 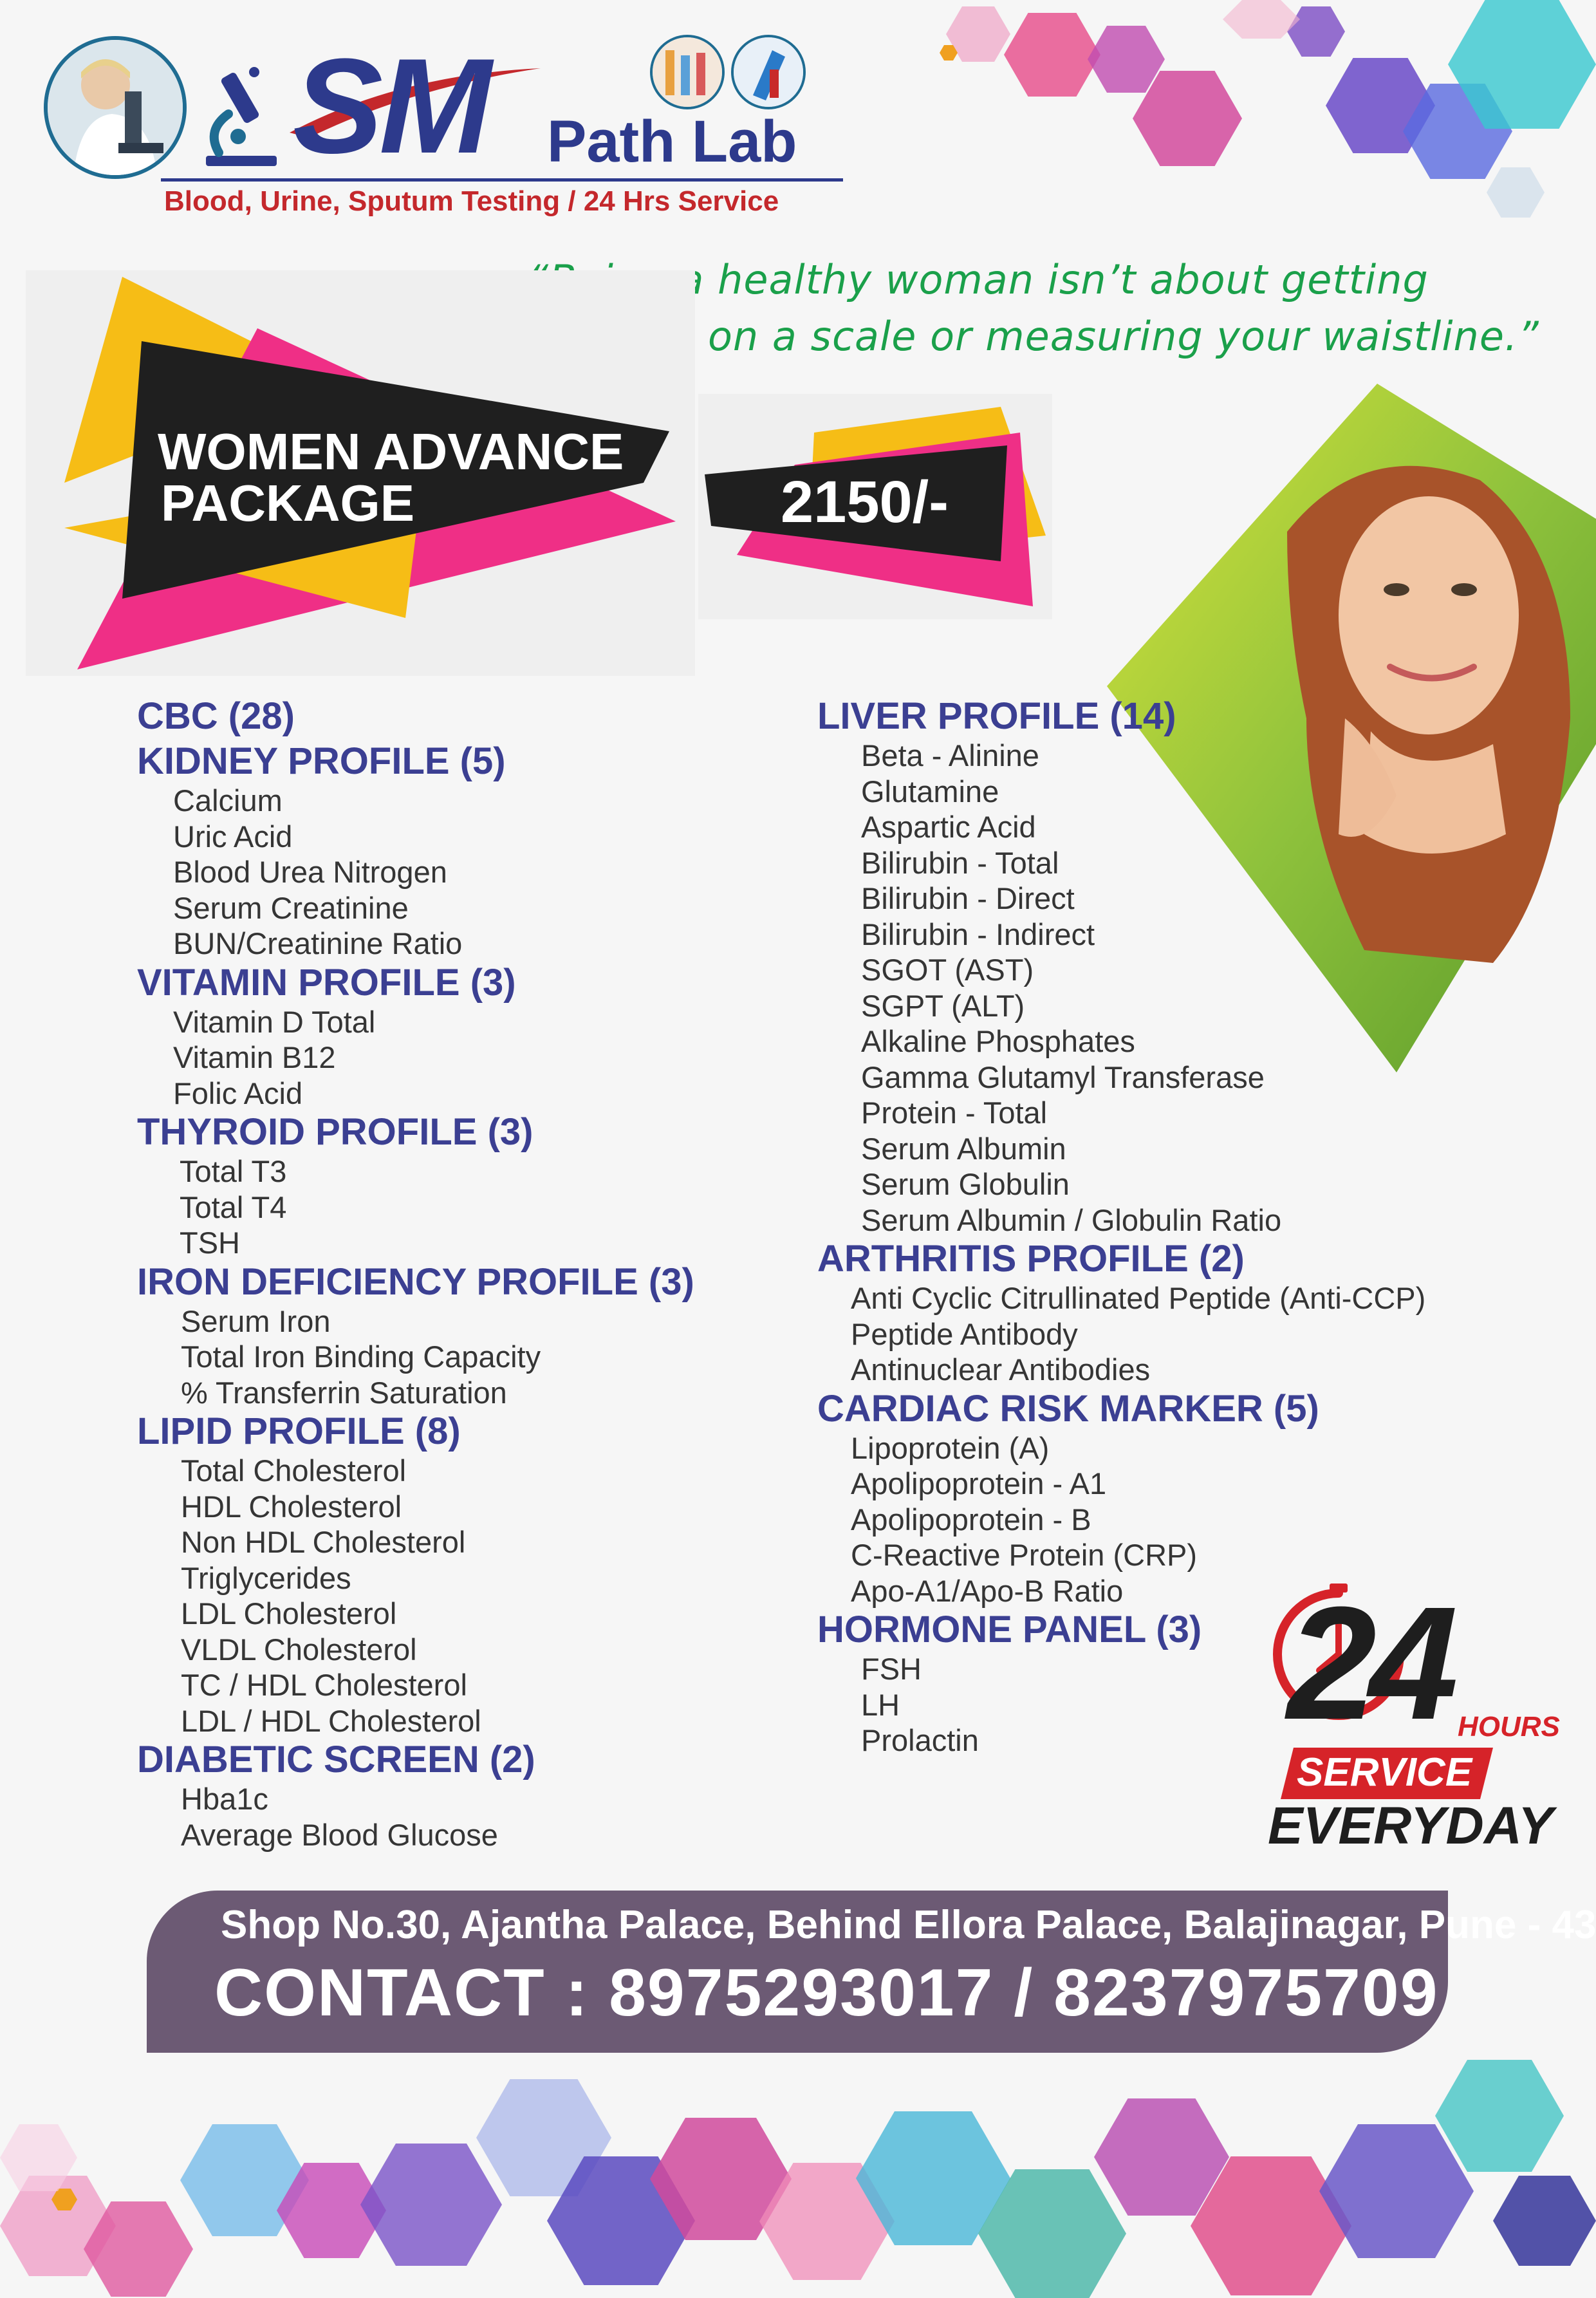 I want to click on package-title-line-1: WOMEN ADVANCE, so click(x=391, y=452).